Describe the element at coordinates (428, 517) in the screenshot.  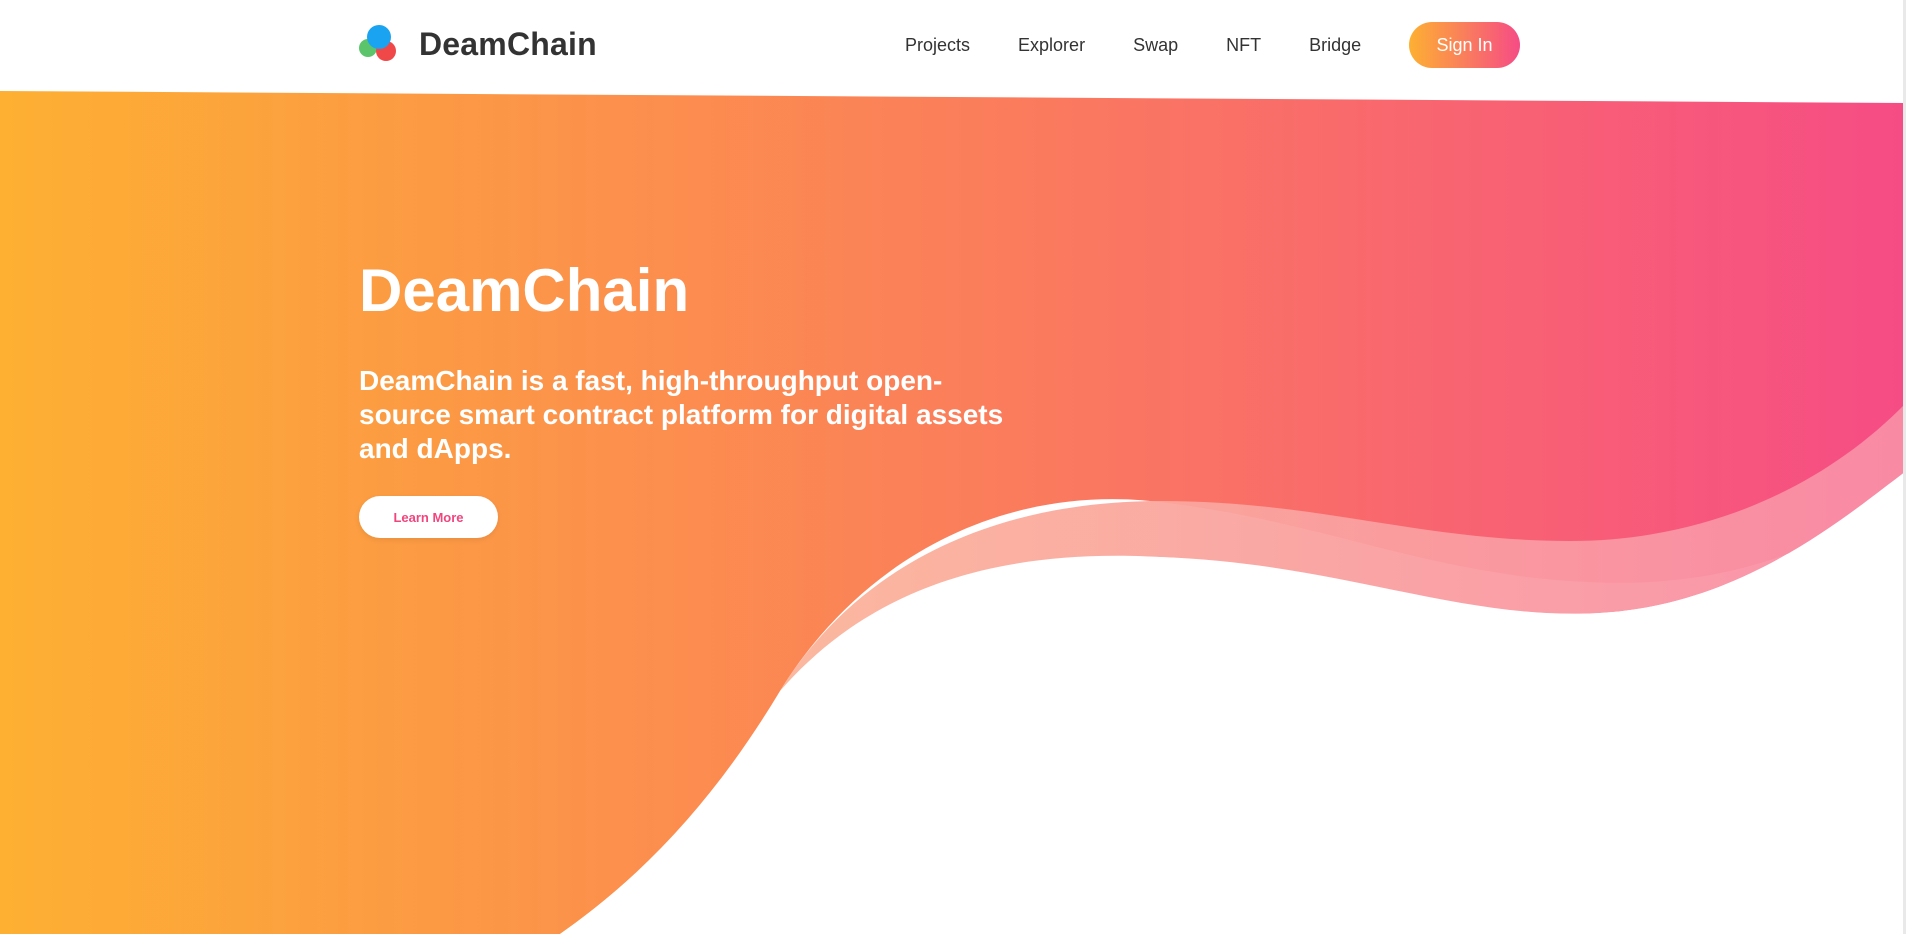
I see `learn-more-button: Learn More` at that location.